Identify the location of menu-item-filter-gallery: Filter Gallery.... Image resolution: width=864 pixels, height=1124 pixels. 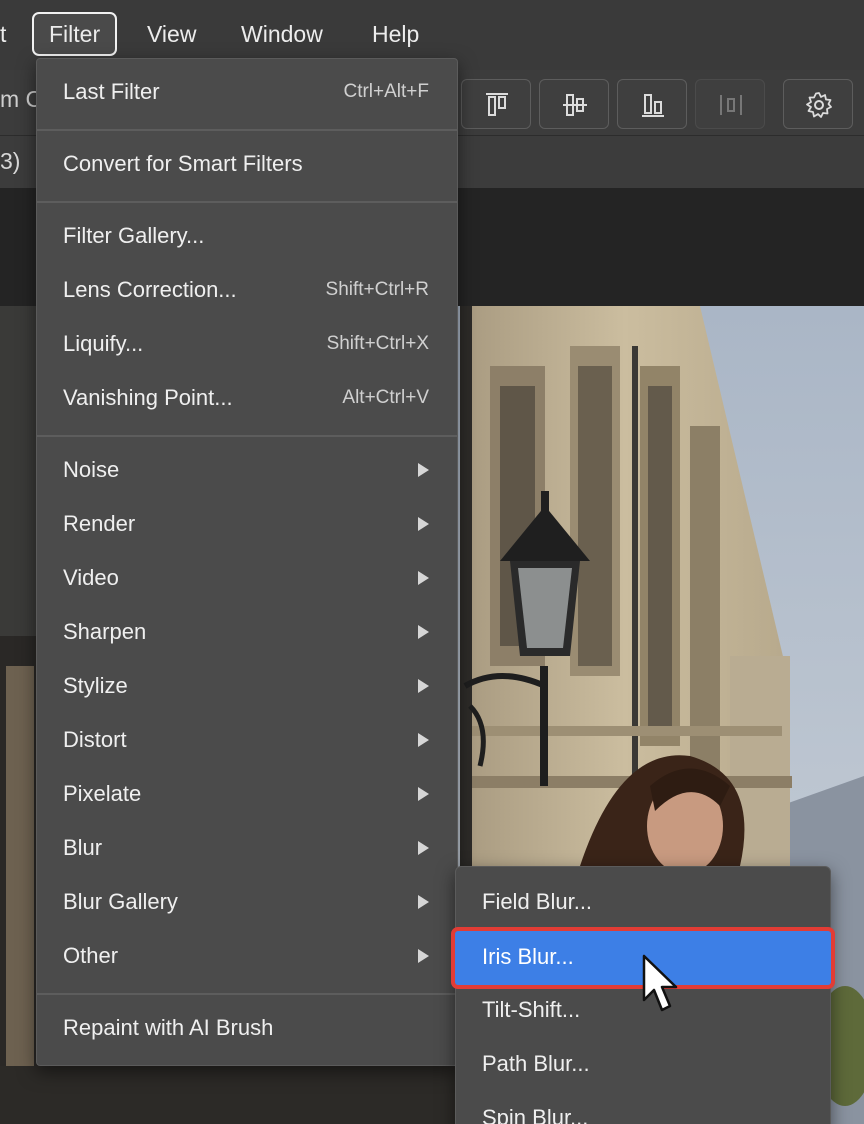
(247, 238).